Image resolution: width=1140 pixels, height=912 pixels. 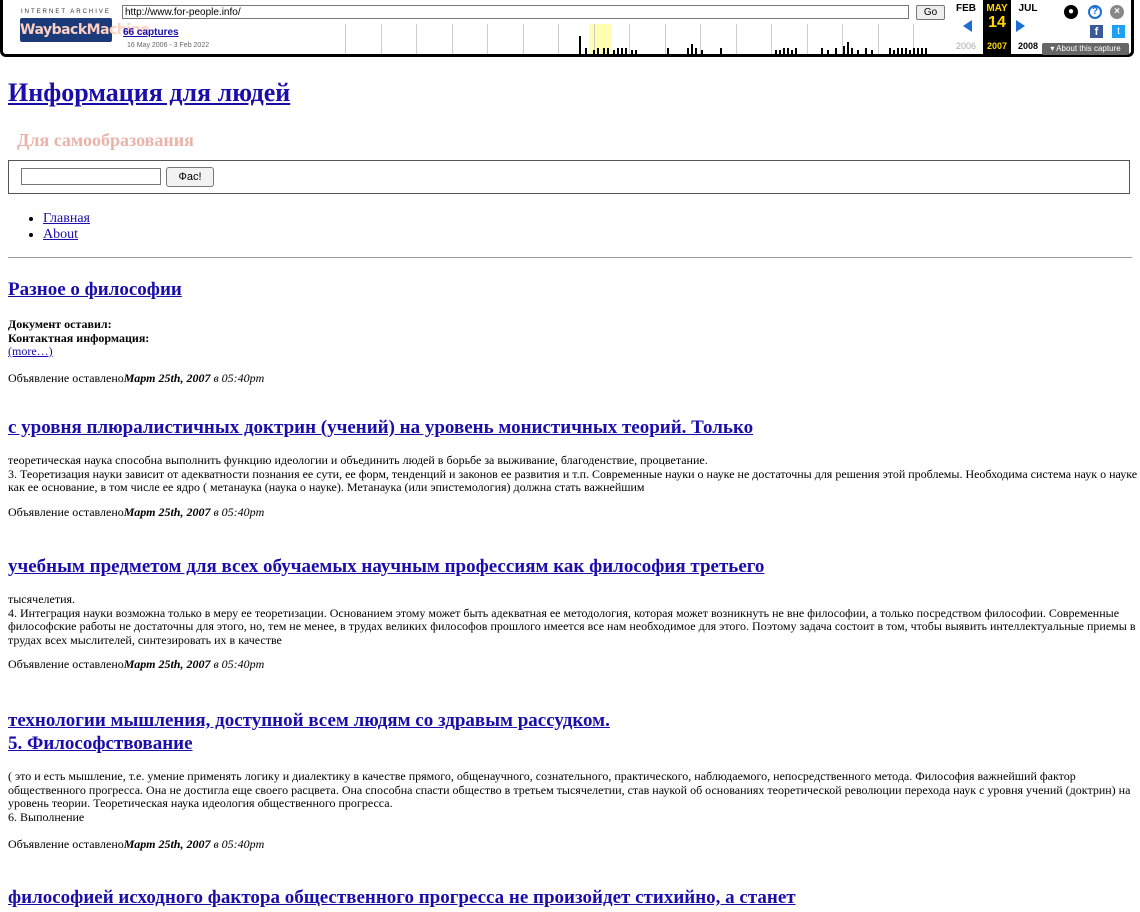 I want to click on search-button: Фас!, so click(x=190, y=177).